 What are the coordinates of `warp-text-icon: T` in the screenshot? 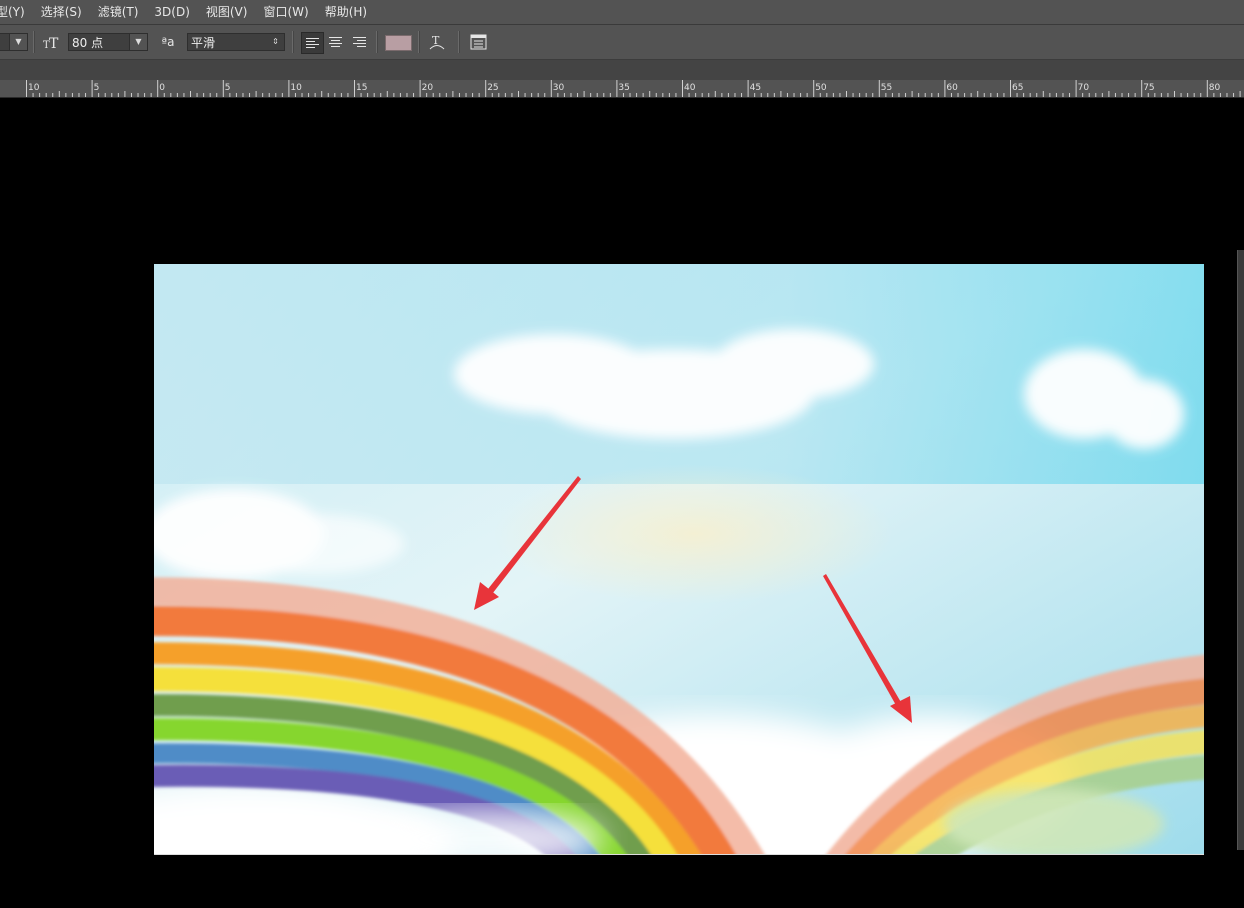 It's located at (437, 42).